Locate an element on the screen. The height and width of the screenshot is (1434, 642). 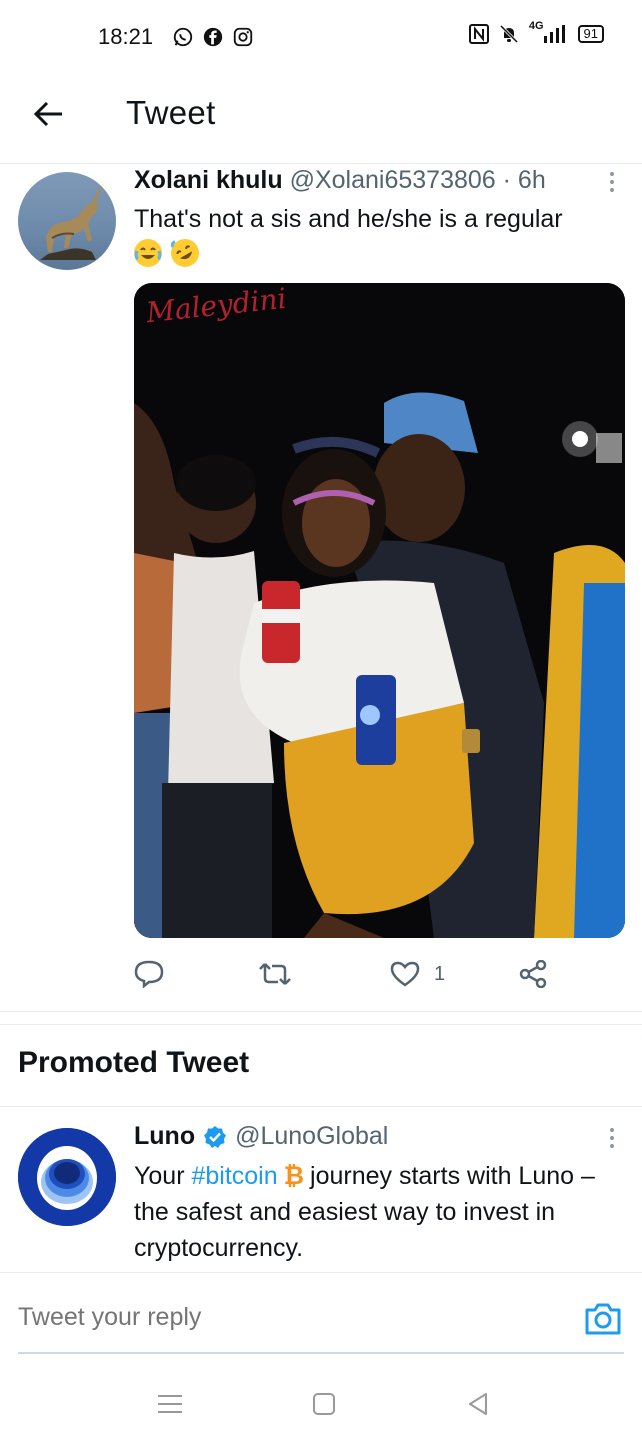
status-app-icons is located at coordinates (213, 37).